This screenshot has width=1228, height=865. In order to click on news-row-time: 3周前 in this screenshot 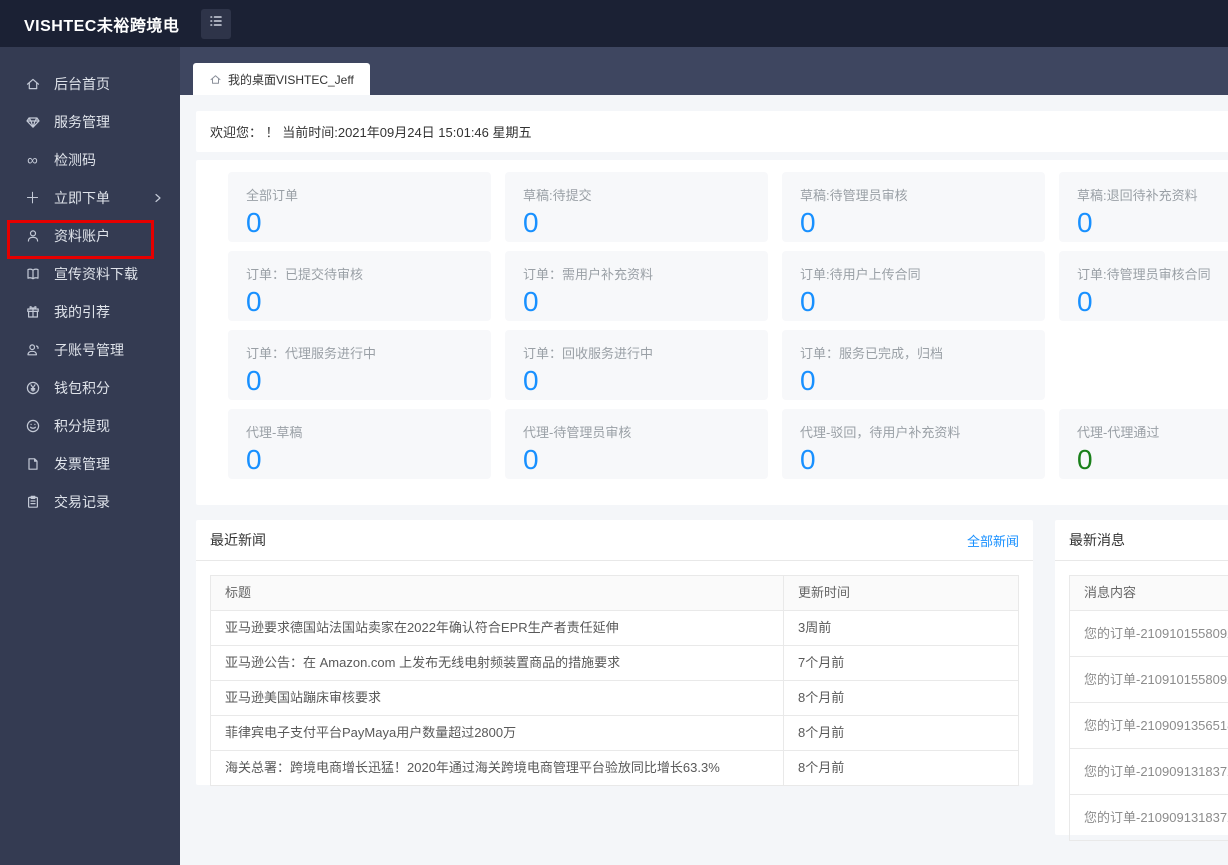, I will do `click(900, 628)`.